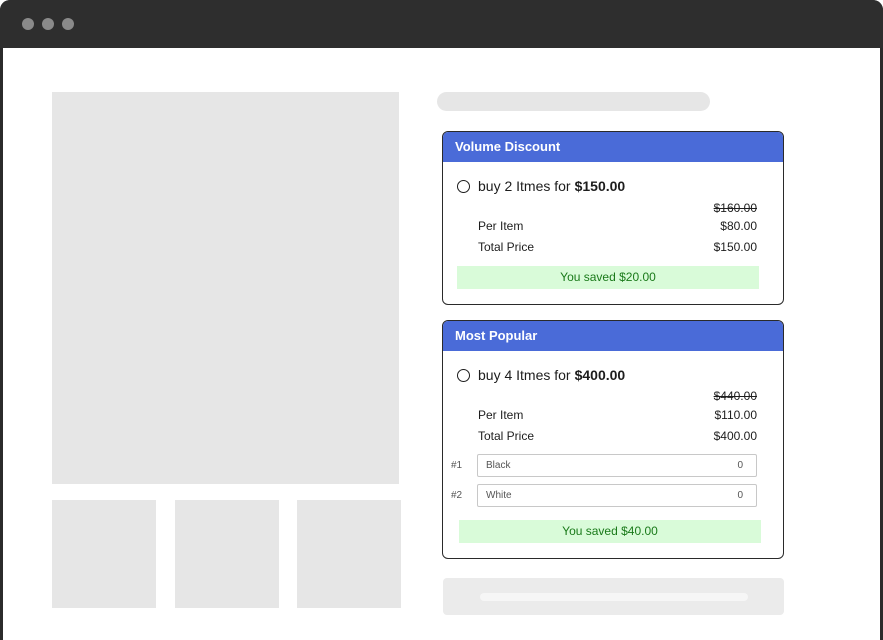  I want to click on offer-header: Most Popular, so click(613, 336).